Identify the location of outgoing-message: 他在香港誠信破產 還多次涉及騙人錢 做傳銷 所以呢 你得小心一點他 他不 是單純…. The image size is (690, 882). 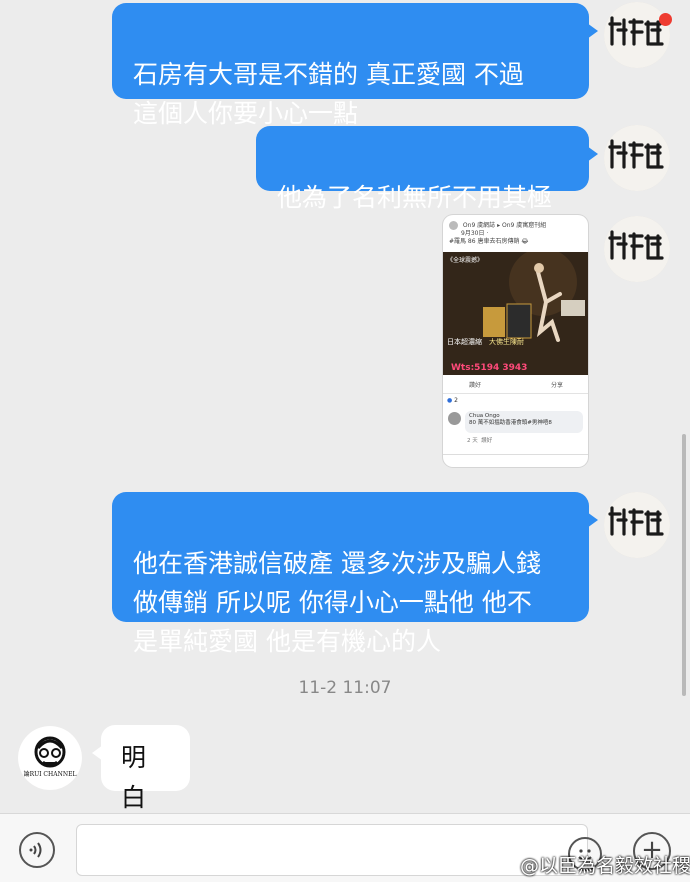
(355, 574).